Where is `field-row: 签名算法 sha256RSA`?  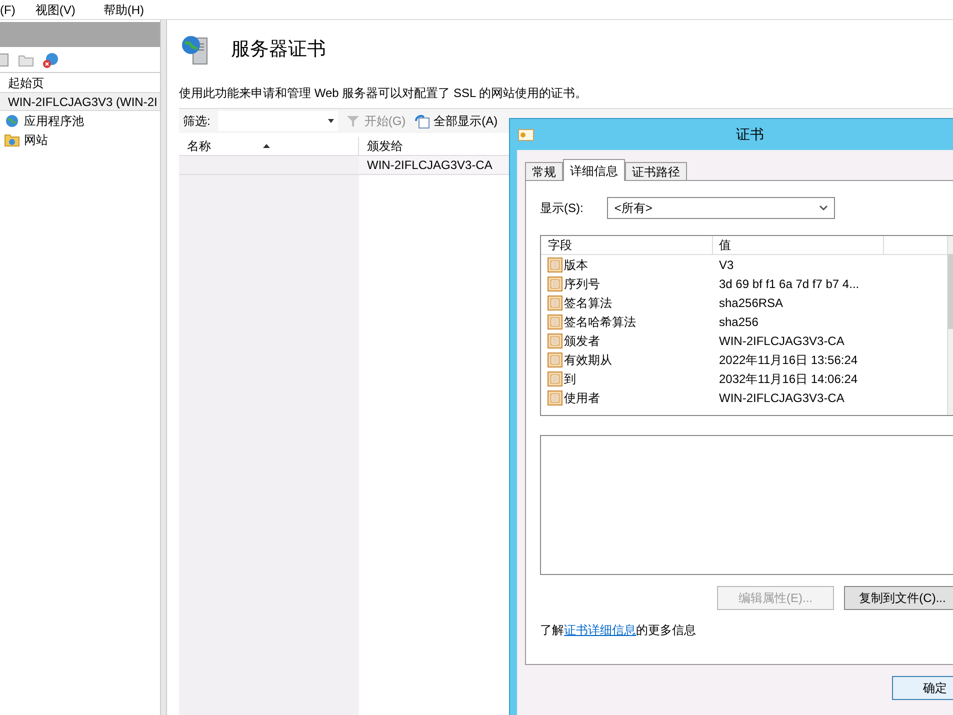
field-row: 签名算法 sha256RSA is located at coordinates (744, 302).